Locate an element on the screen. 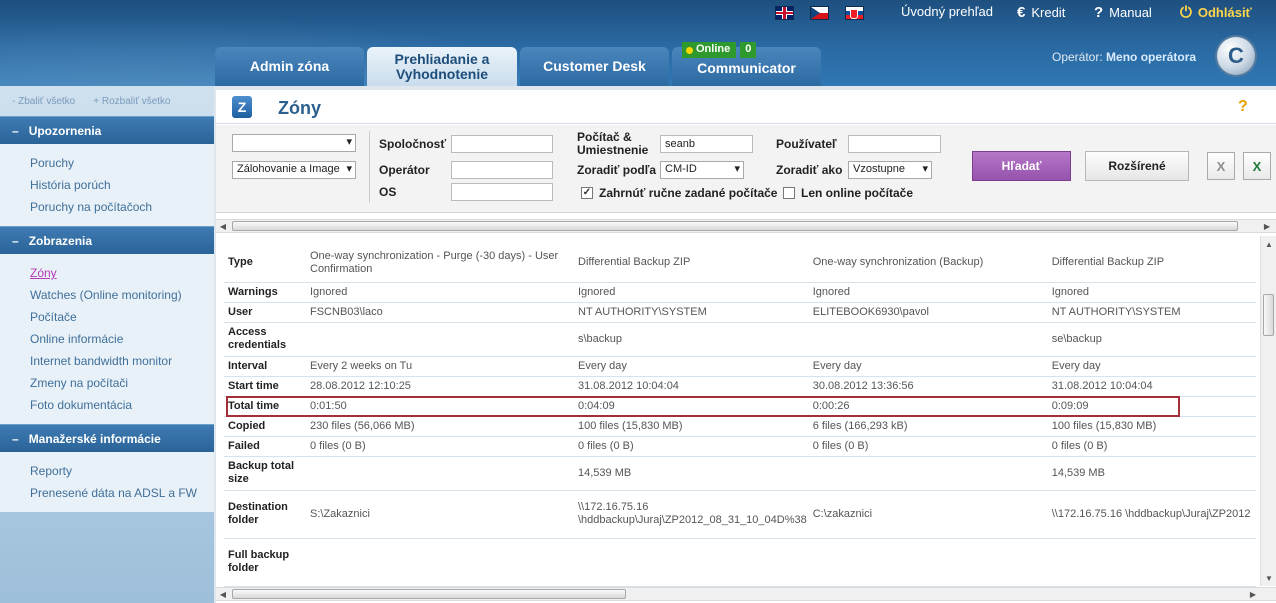 This screenshot has height=603, width=1276. tab-label: Admin zóna is located at coordinates (289, 66).